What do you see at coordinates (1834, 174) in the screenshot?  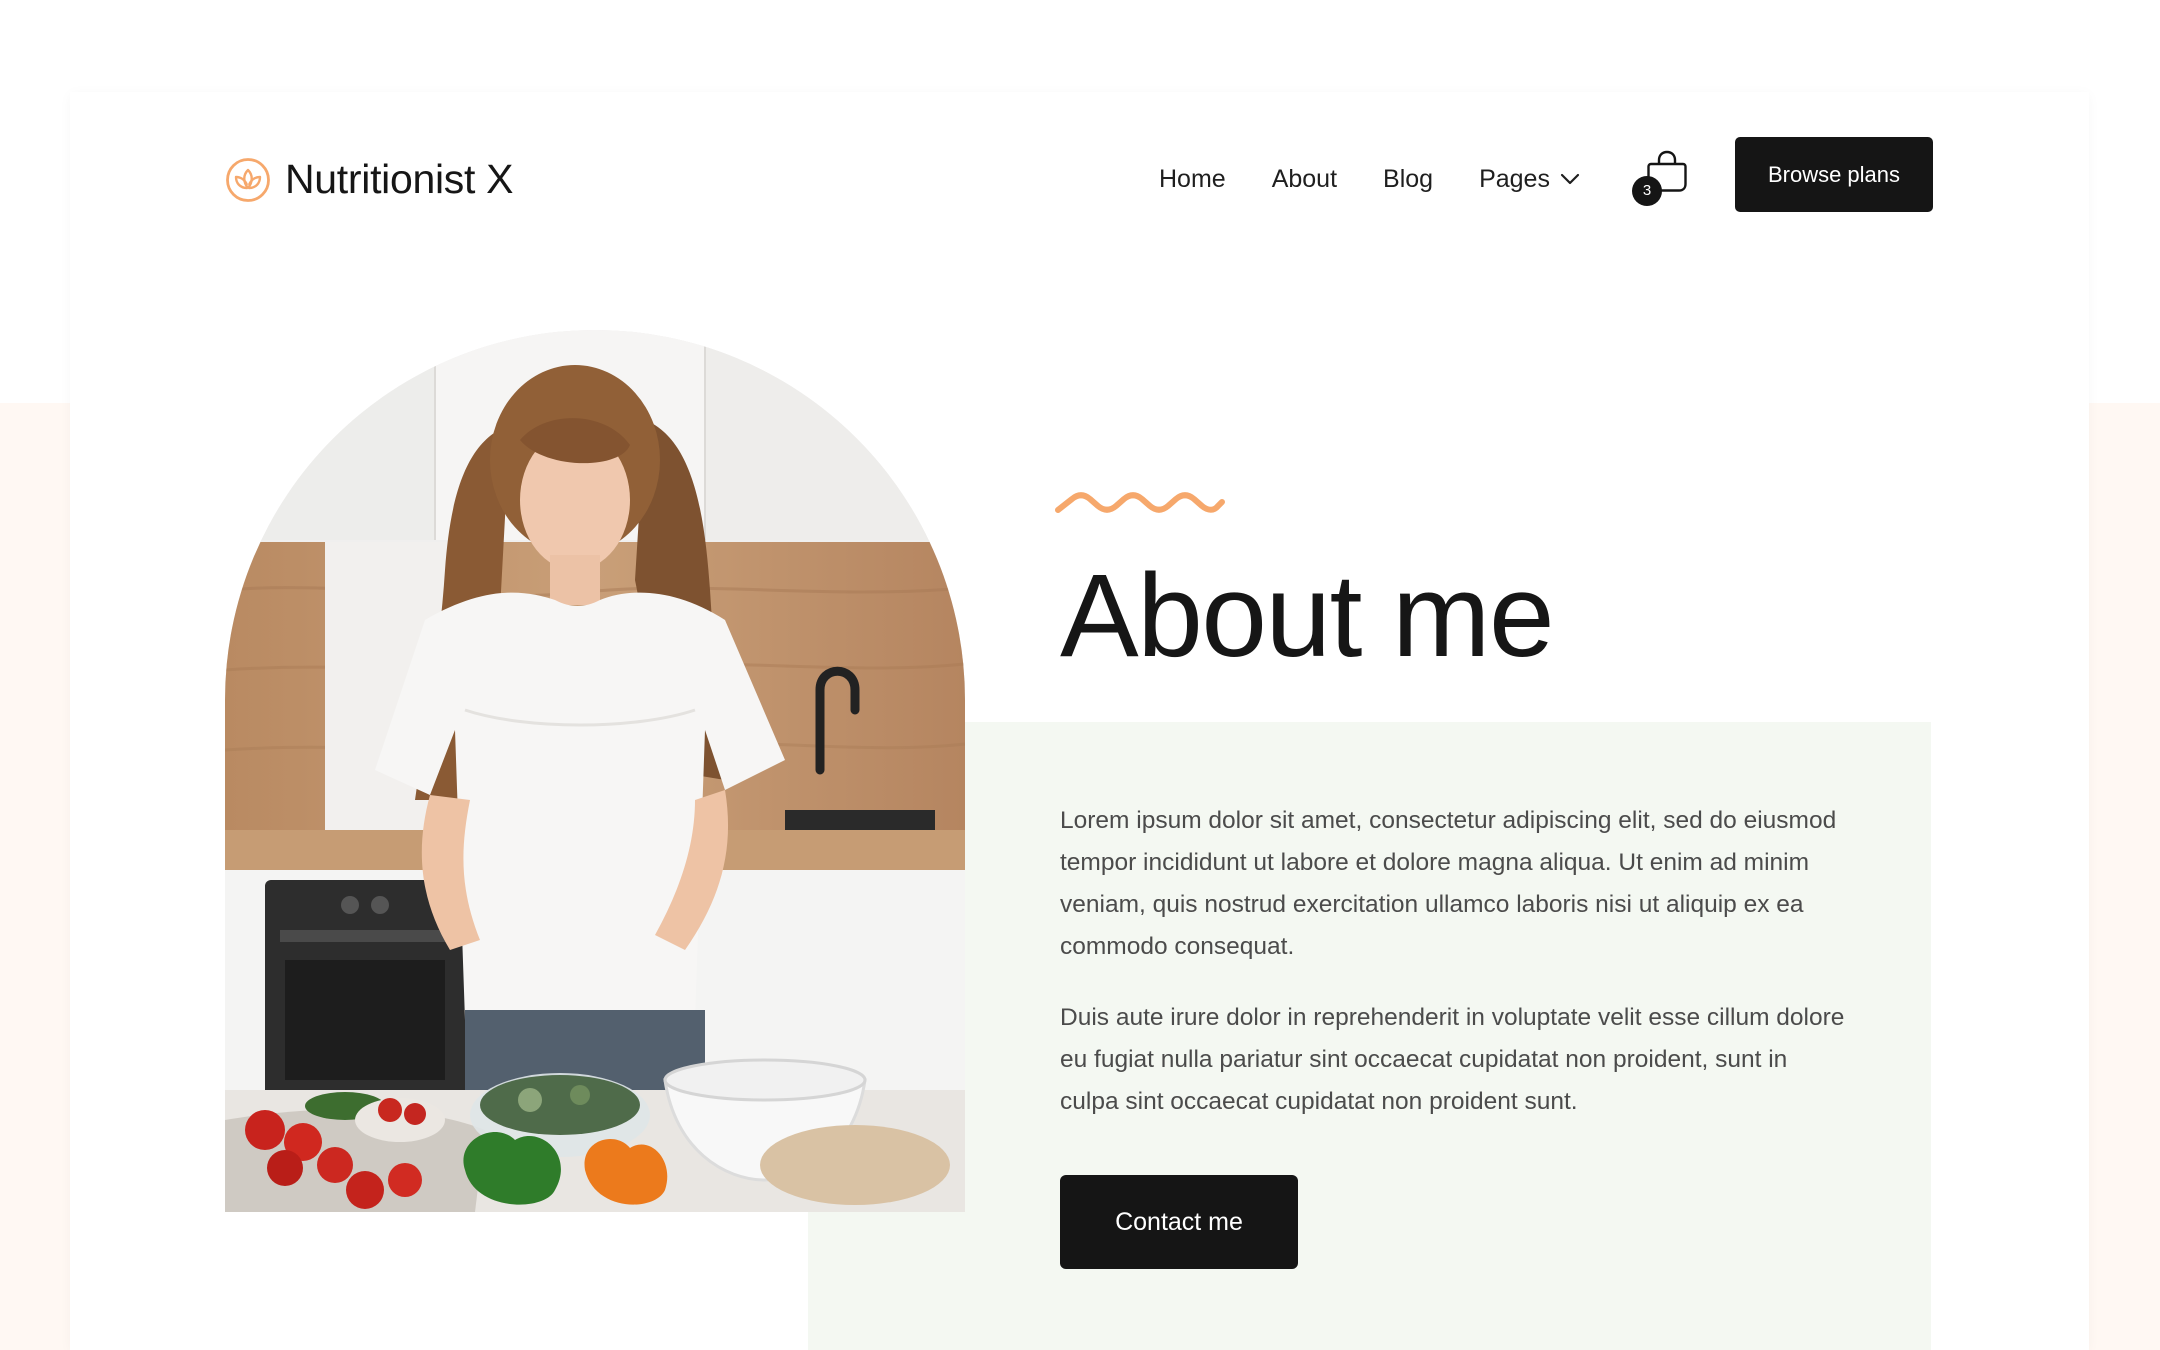 I see `browse-plans-button: Browse plans` at bounding box center [1834, 174].